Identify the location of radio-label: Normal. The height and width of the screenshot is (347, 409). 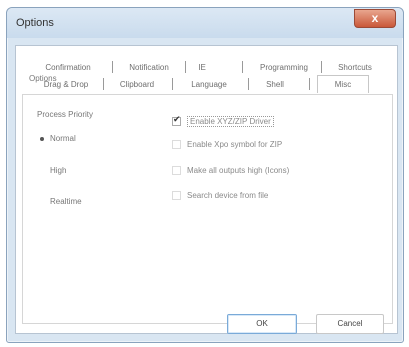
(63, 138).